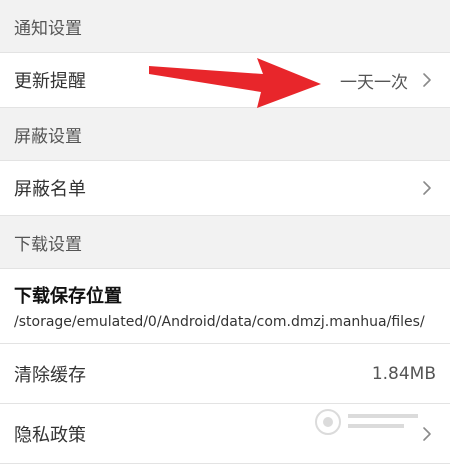 The image size is (450, 464). Describe the element at coordinates (50, 435) in the screenshot. I see `privacy-policy-label: 隐私政策` at that location.